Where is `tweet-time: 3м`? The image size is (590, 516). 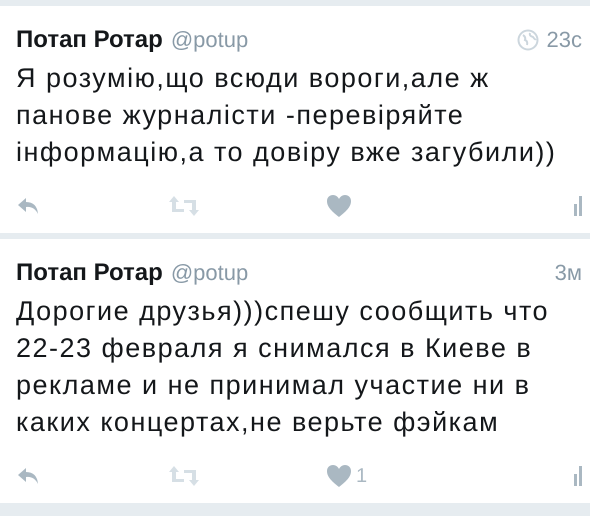 tweet-time: 3м is located at coordinates (568, 273).